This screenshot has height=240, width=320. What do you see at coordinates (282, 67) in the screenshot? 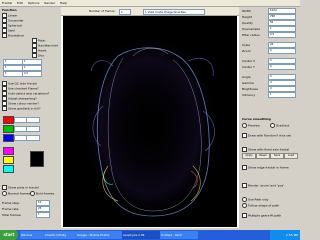
I see `center-y-field: 0` at bounding box center [282, 67].